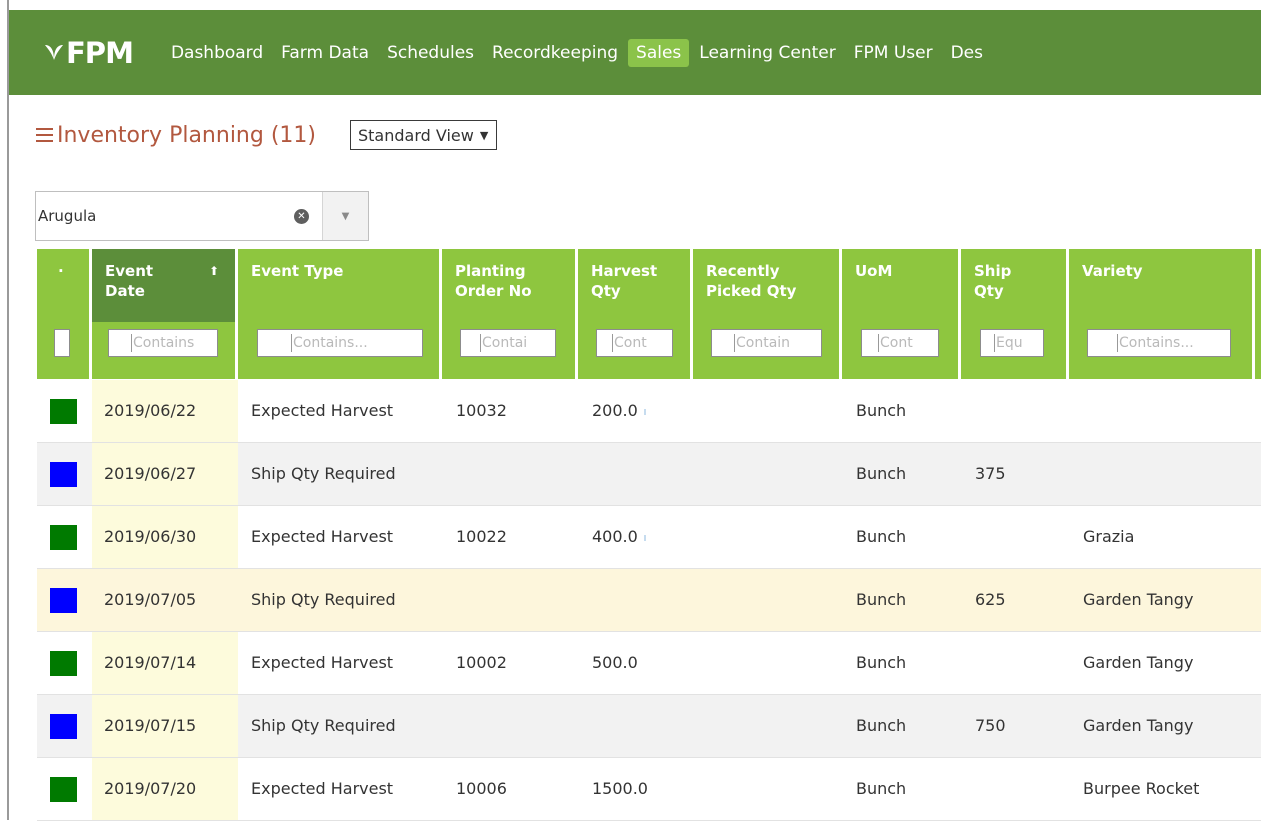 This screenshot has width=1261, height=821. I want to click on column-header-event-date: Event Date ⬆, so click(165, 314).